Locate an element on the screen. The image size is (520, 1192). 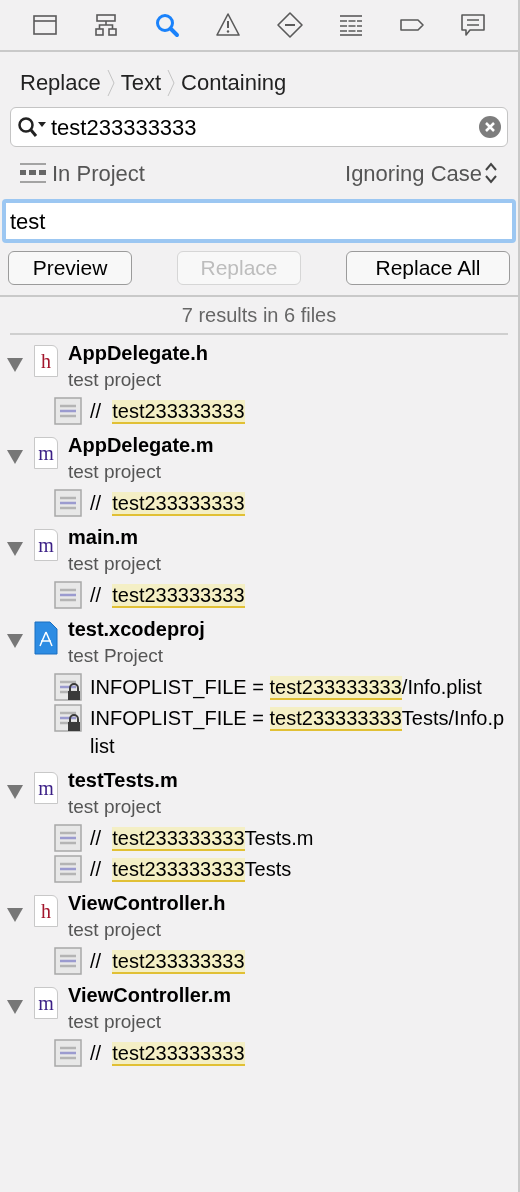
breadcrumb-item: Text is located at coordinates (141, 82).